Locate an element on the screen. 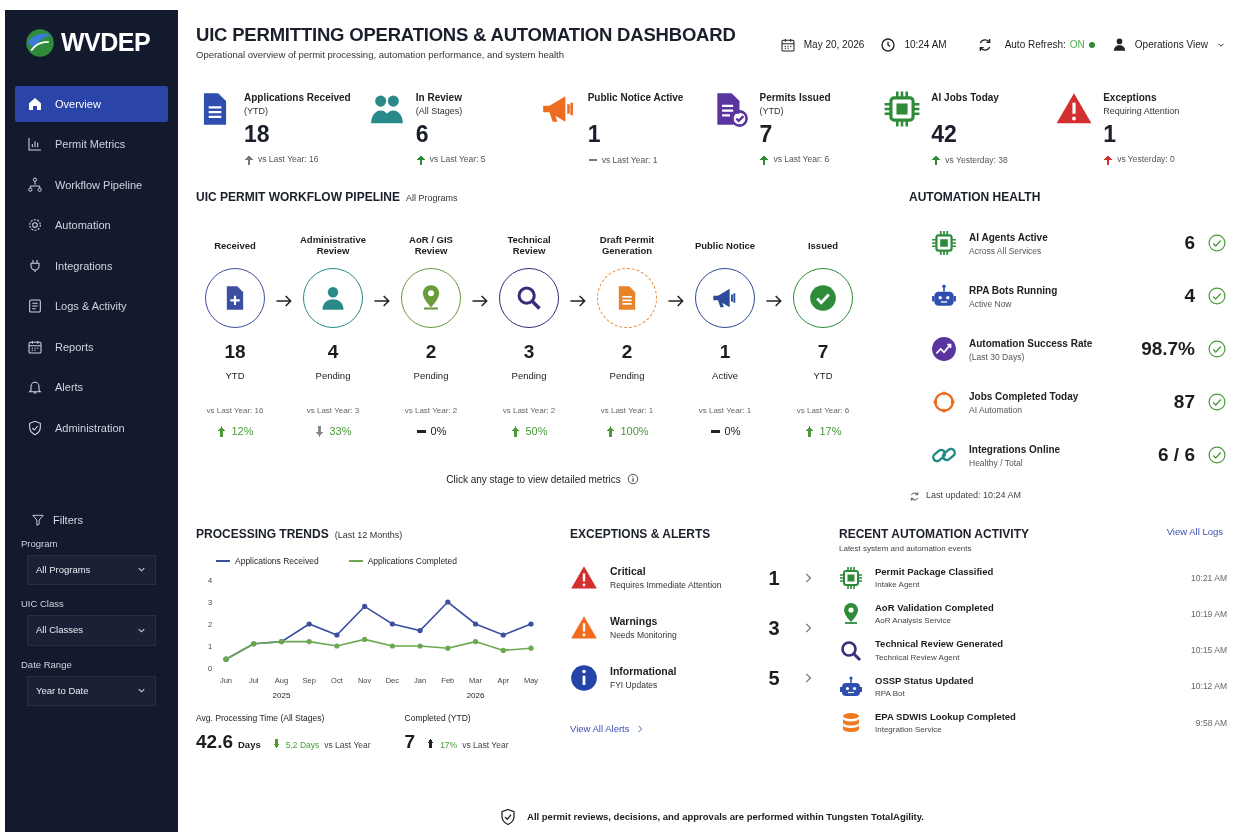 Image resolution: width=1241 pixels, height=832 pixels. sidebar-item: Reports is located at coordinates (91, 346).